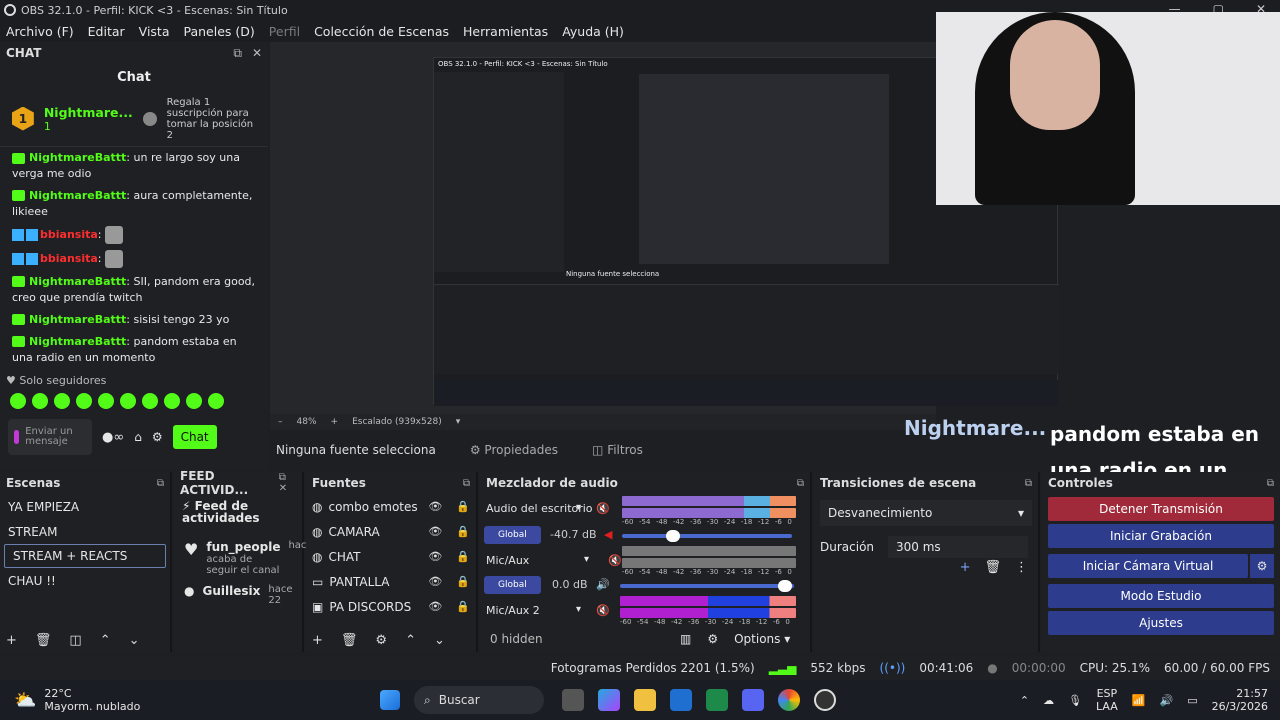  I want to click on source-item: ▭ PANTALLA 👁 🔒, so click(391, 581).